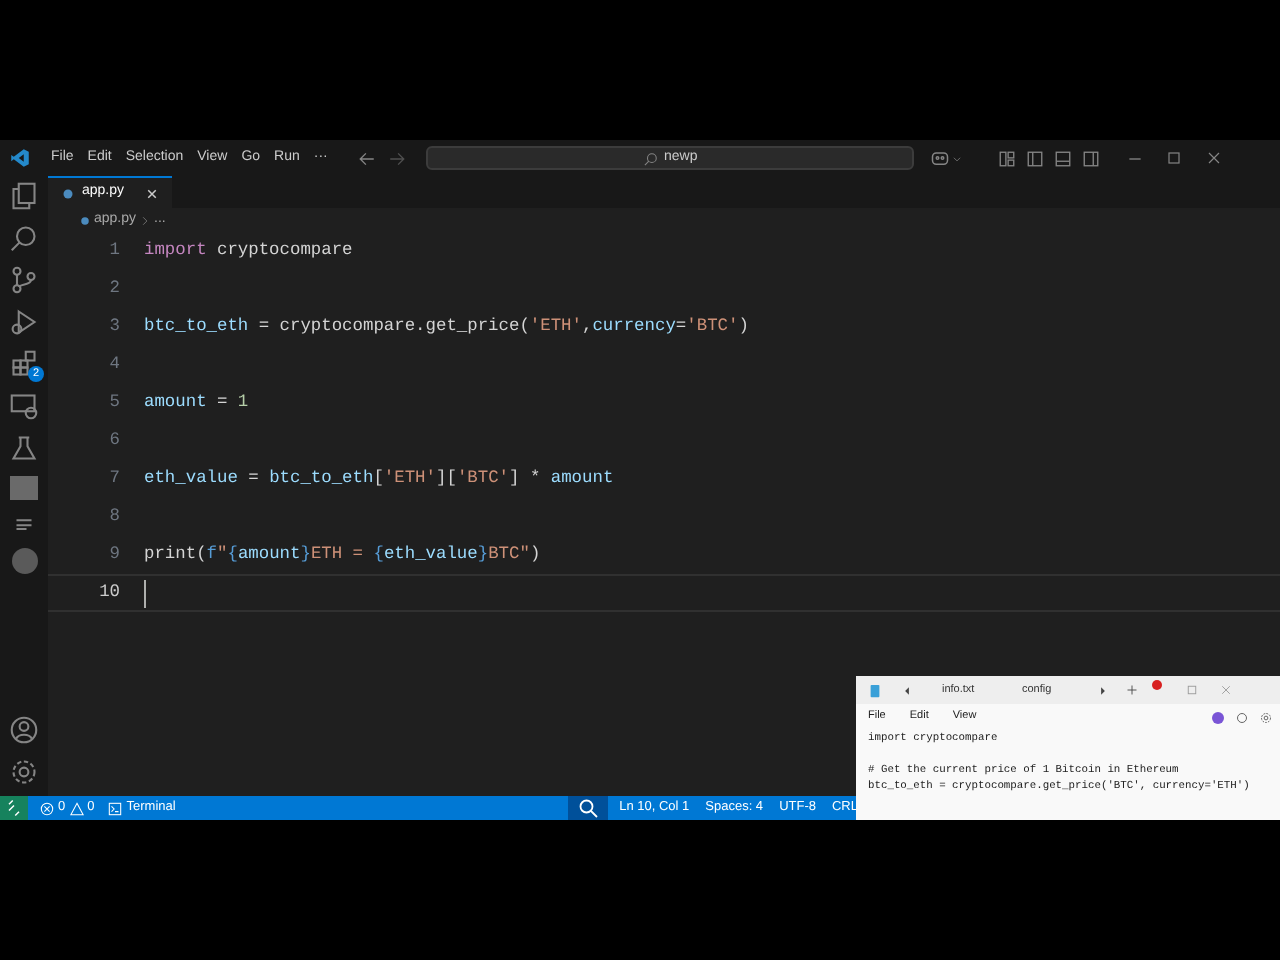 This screenshot has width=1280, height=960. Describe the element at coordinates (113, 478) in the screenshot. I see `line-number: 7` at that location.